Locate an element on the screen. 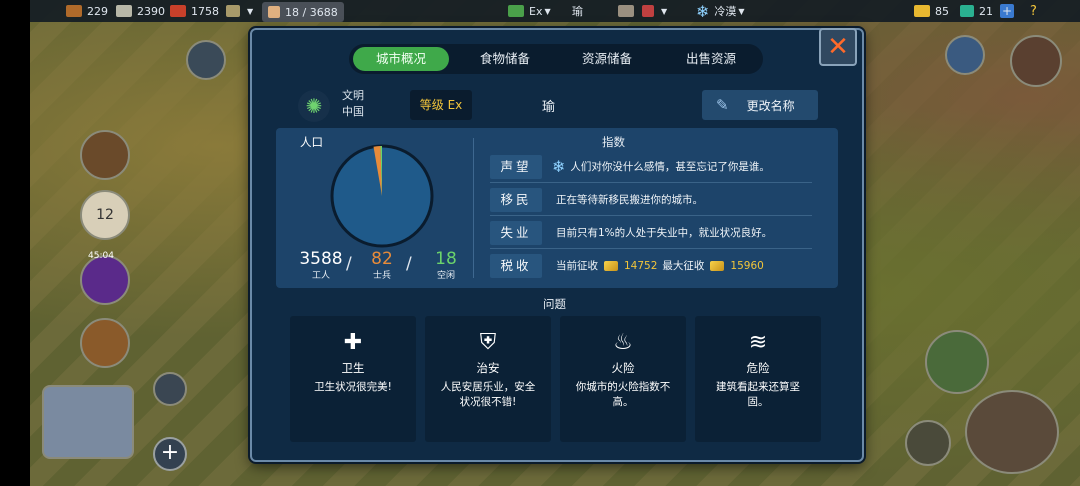 This screenshot has width=1080, height=486. civilization-value: 中国 is located at coordinates (353, 111).